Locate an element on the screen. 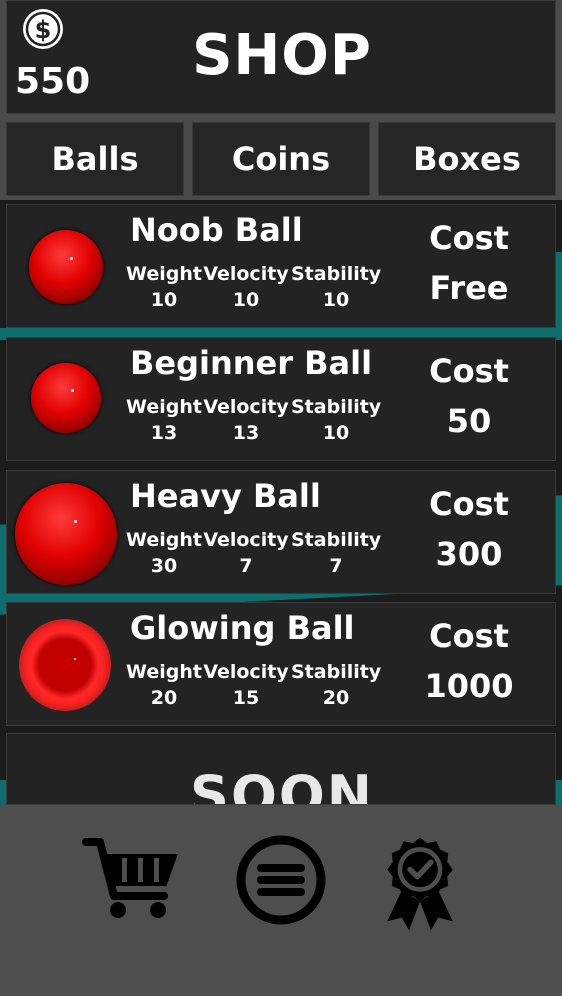 The width and height of the screenshot is (562, 996). category-tabs: Balls Coins Boxes is located at coordinates (281, 159).